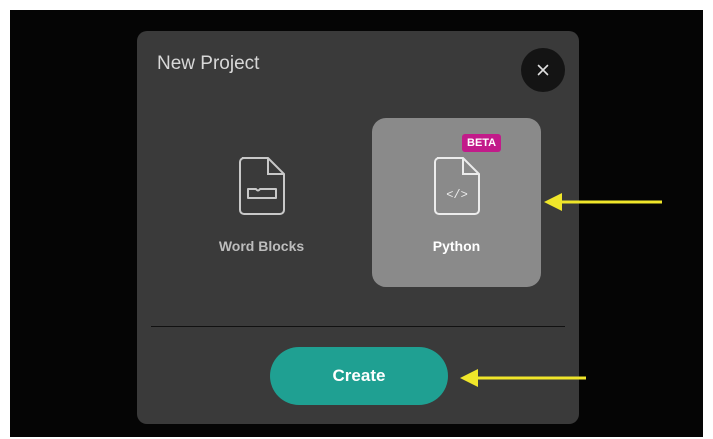 The height and width of the screenshot is (439, 713). Describe the element at coordinates (523, 378) in the screenshot. I see `annotation-arrow-create` at that location.